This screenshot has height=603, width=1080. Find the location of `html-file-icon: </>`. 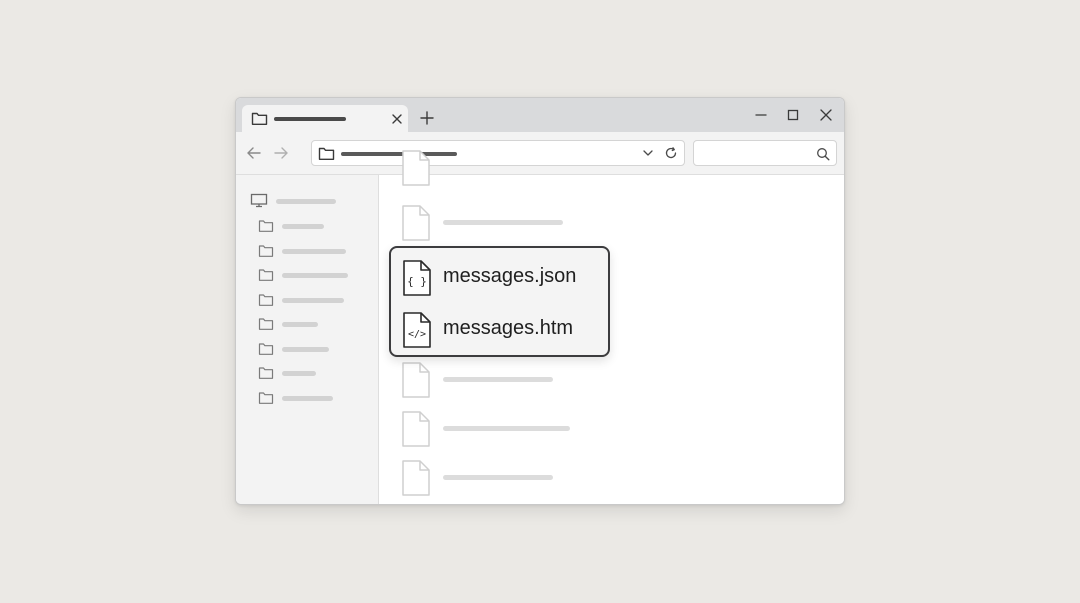

html-file-icon: </> is located at coordinates (417, 330).